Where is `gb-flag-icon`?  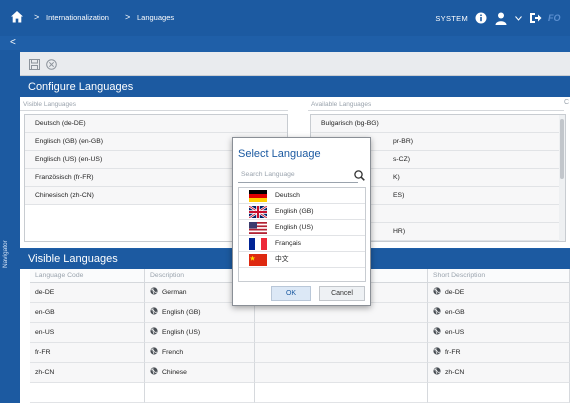 gb-flag-icon is located at coordinates (258, 212).